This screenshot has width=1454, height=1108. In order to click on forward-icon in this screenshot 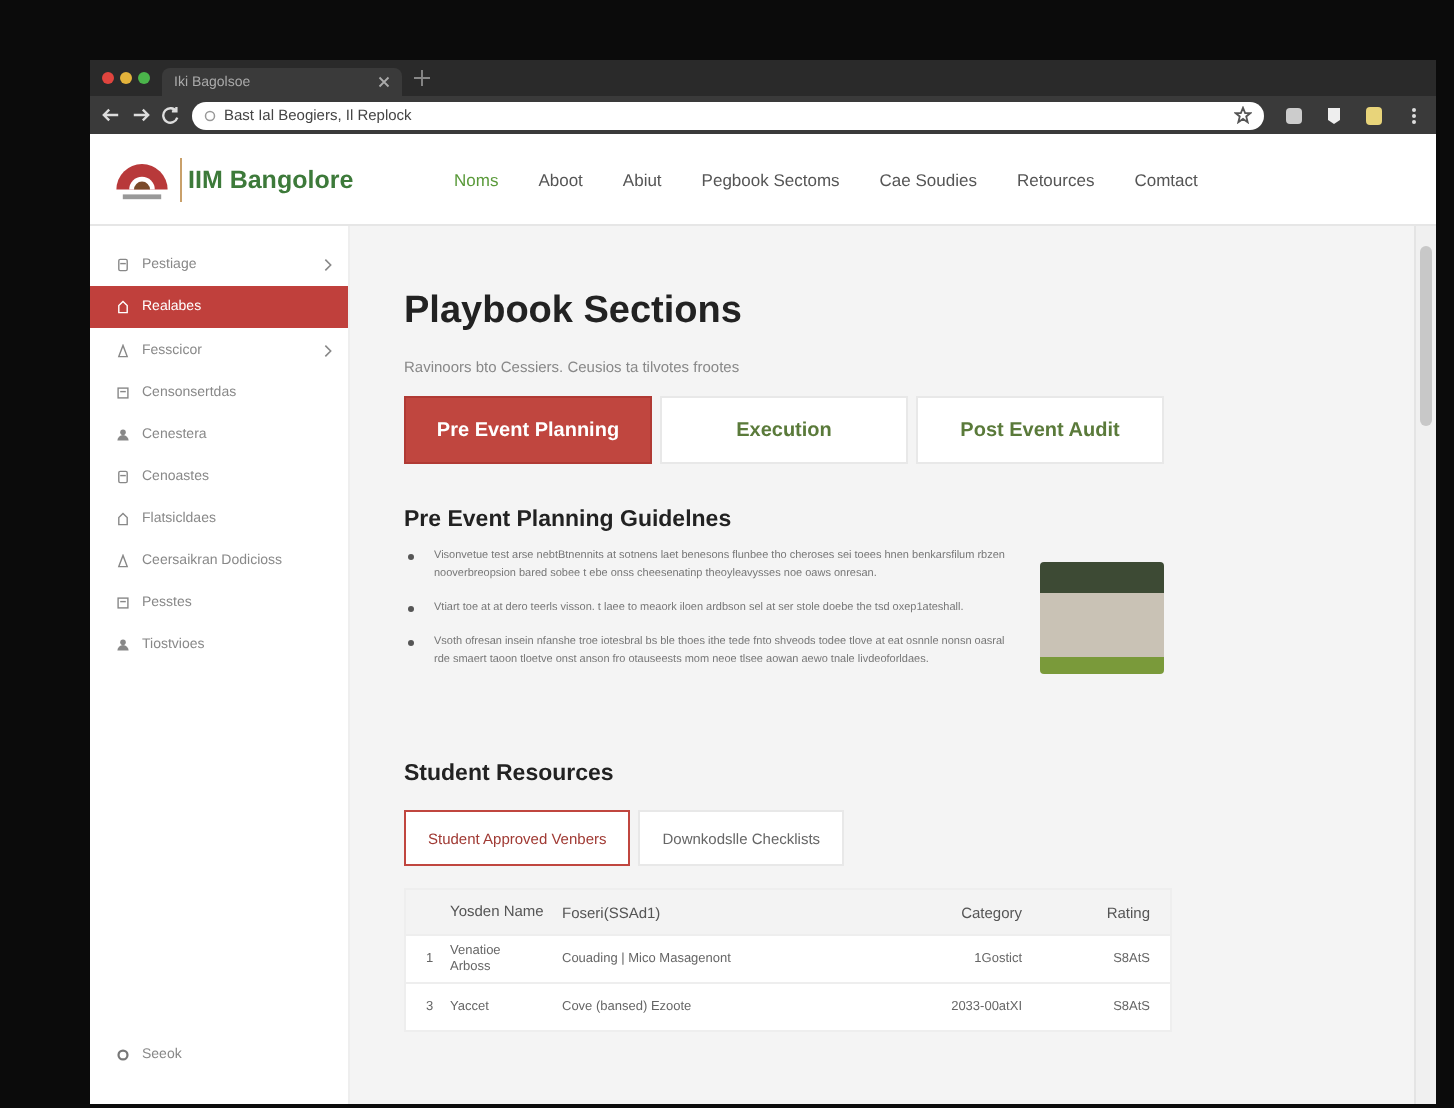, I will do `click(141, 115)`.